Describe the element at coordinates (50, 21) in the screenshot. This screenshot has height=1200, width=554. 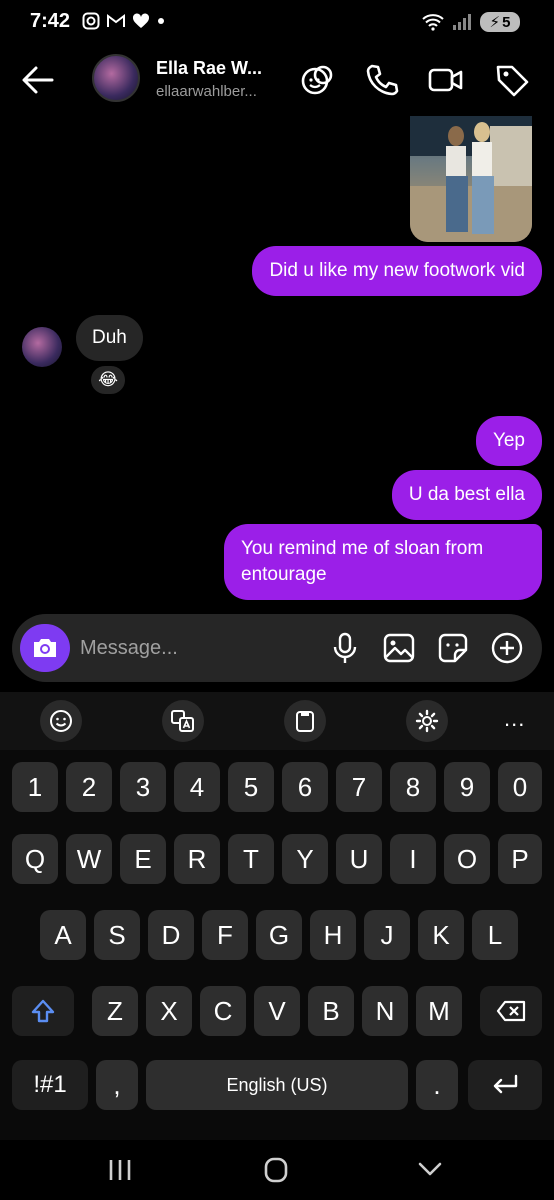
I see `status-time: 7:42` at that location.